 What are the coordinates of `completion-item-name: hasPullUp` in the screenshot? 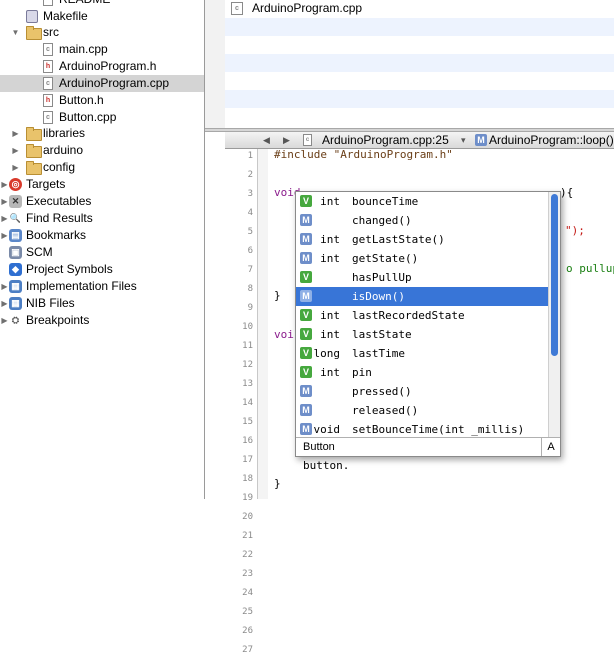 It's located at (382, 277).